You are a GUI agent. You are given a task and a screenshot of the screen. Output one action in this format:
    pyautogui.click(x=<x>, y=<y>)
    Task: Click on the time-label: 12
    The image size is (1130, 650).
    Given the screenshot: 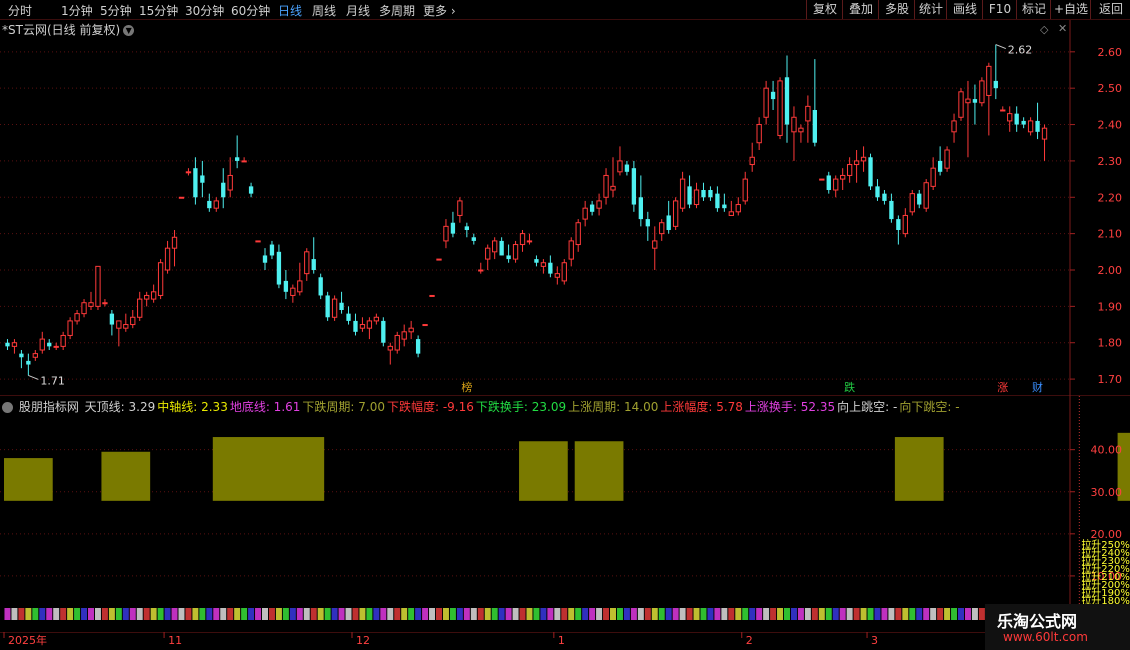 What is the action you would take?
    pyautogui.click(x=363, y=640)
    